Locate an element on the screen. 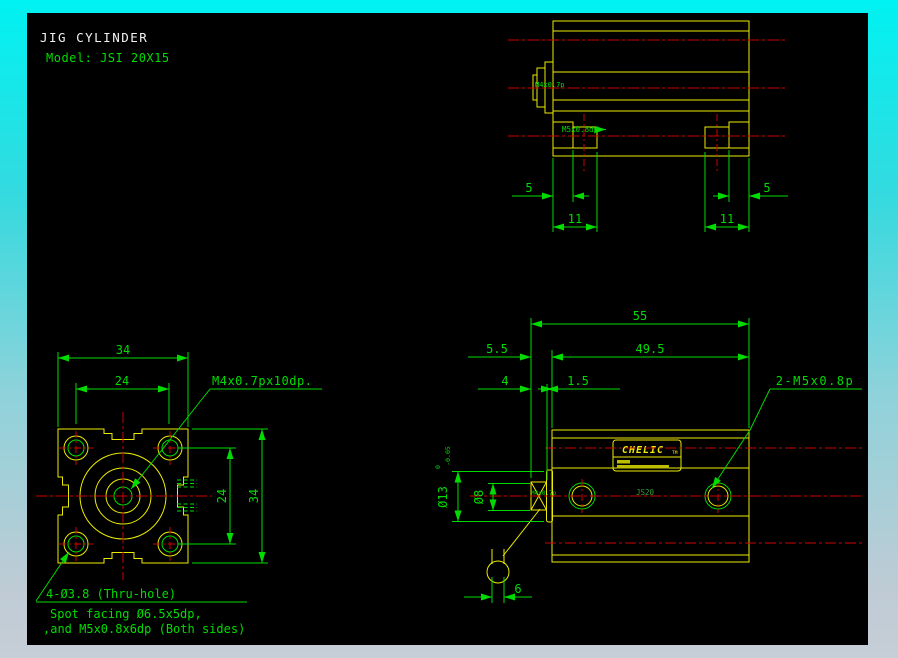 Image resolution: width=898 pixels, height=658 pixels. dim-1-5: 1.5 is located at coordinates (578, 381).